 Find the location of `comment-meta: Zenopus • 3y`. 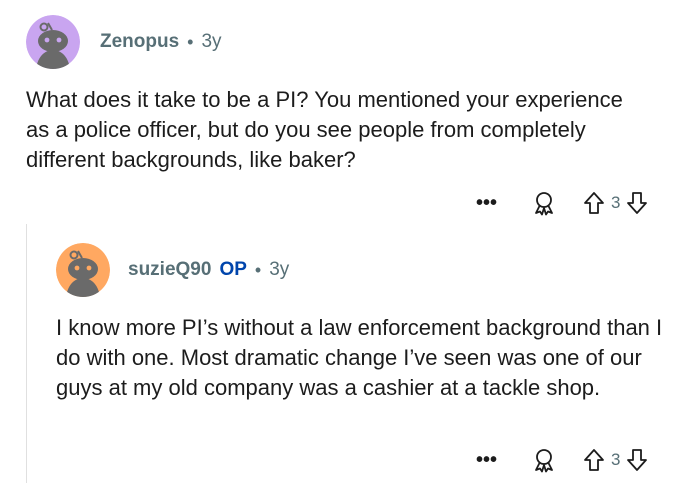

comment-meta: Zenopus • 3y is located at coordinates (161, 42).